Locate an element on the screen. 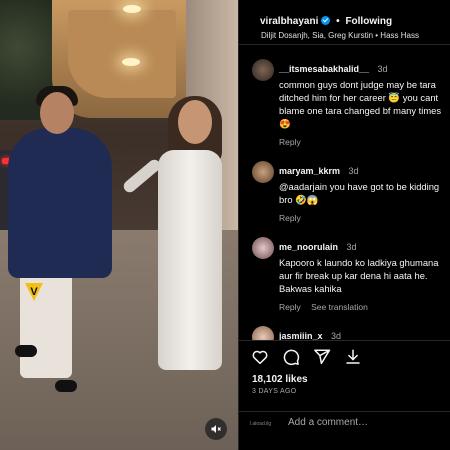 Image resolution: width=450 pixels, height=450 pixels. post-date: 3 DAYS AGO is located at coordinates (274, 391).